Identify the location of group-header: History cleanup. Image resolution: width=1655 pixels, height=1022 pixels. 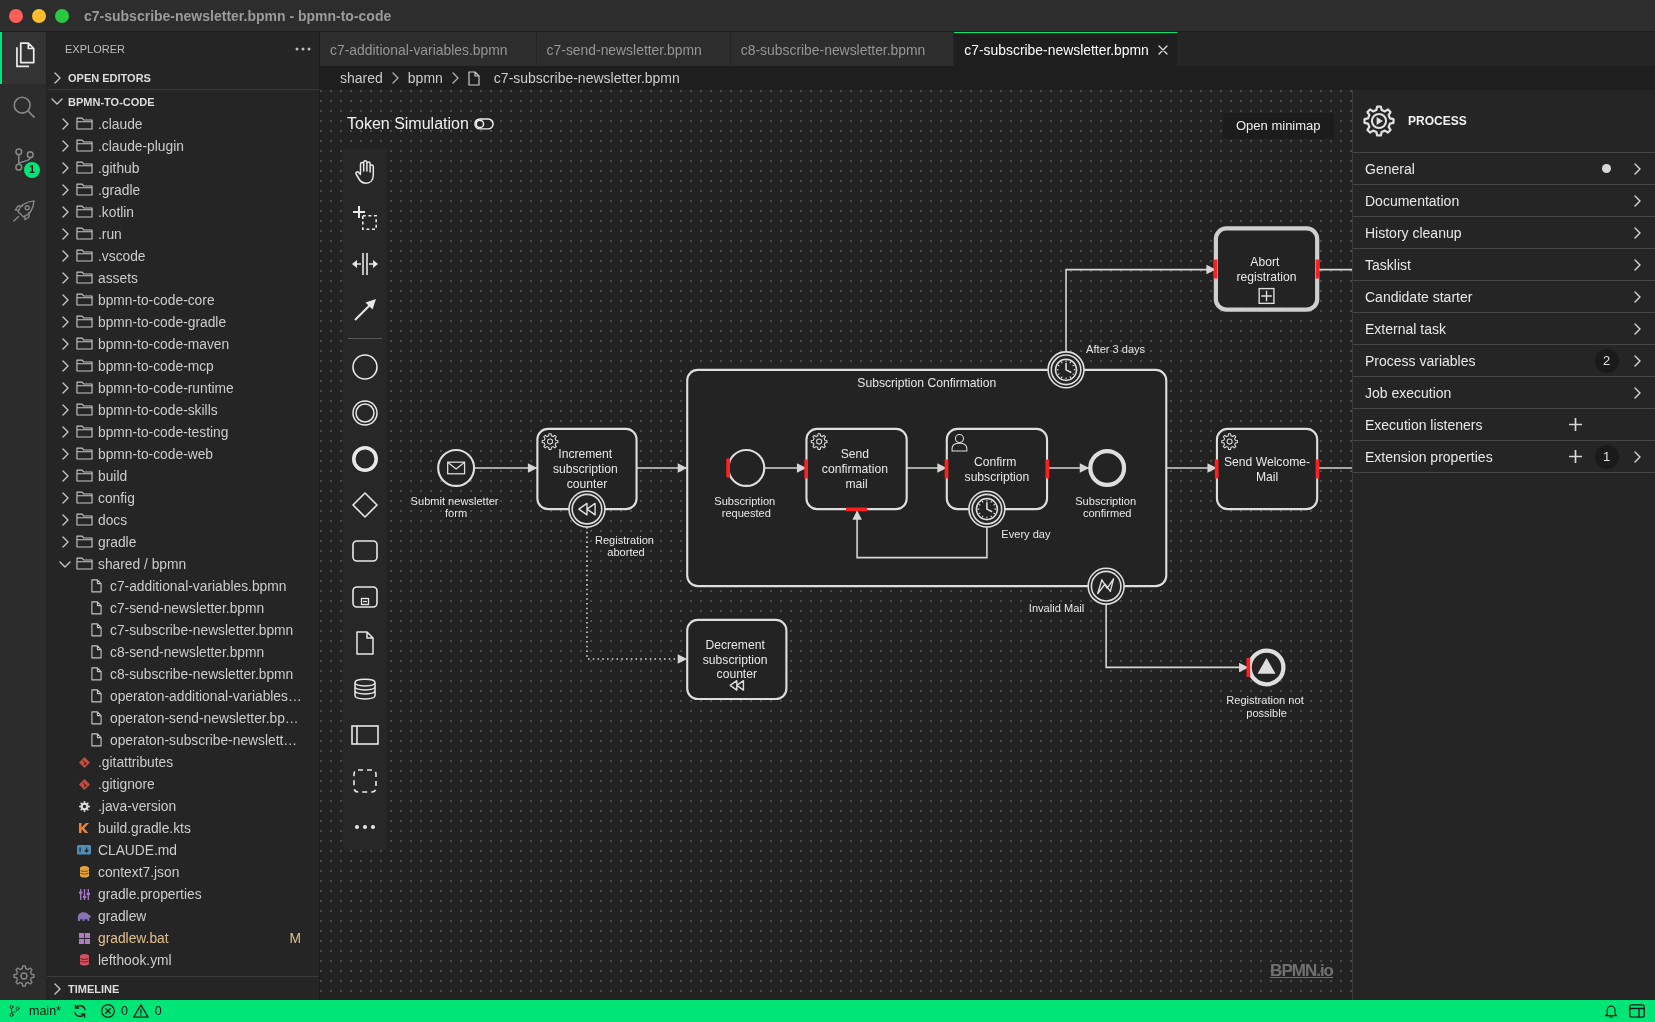
(1462, 232).